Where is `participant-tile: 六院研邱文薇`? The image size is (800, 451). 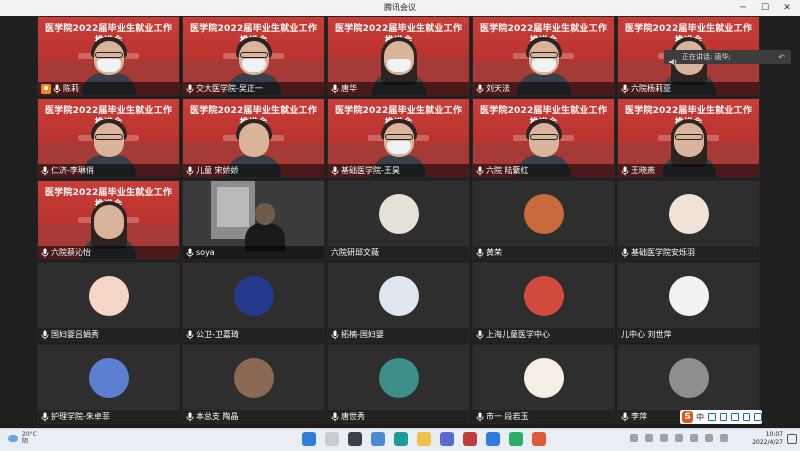 participant-tile: 六院研邱文薇 is located at coordinates (398, 220).